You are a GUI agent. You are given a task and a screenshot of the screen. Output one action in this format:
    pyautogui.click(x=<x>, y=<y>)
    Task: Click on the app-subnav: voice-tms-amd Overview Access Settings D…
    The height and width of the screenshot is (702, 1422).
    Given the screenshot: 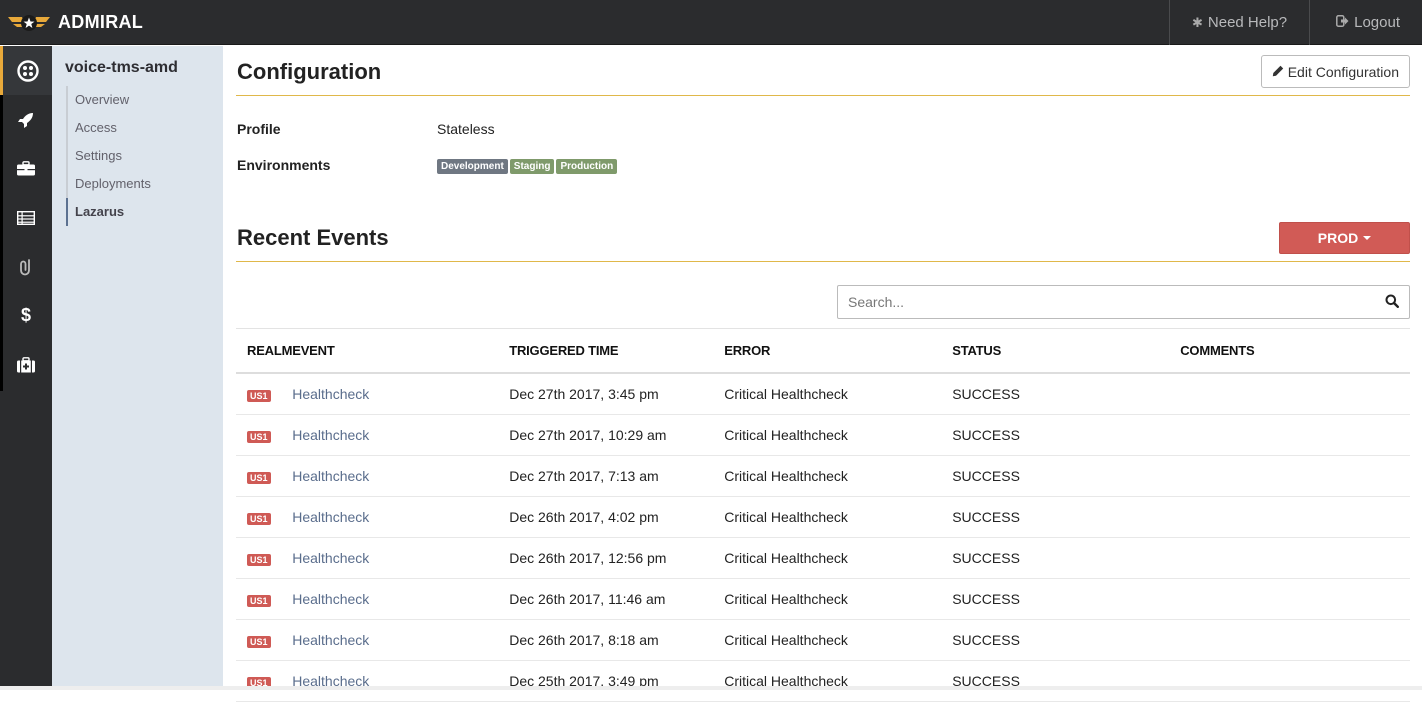 What is the action you would take?
    pyautogui.click(x=137, y=368)
    